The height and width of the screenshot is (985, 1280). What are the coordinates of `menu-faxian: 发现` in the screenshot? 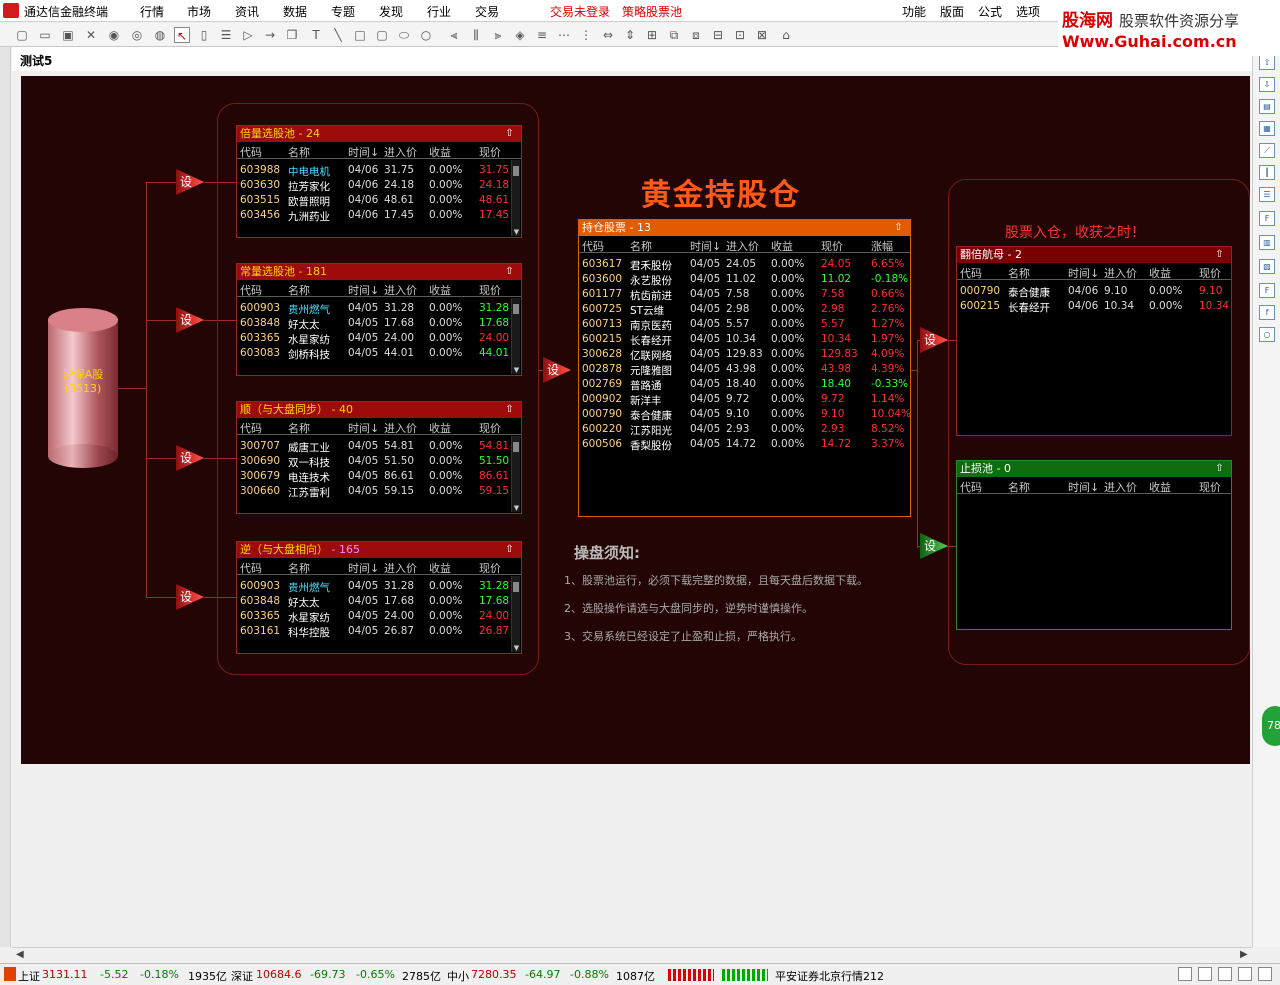 It's located at (391, 11).